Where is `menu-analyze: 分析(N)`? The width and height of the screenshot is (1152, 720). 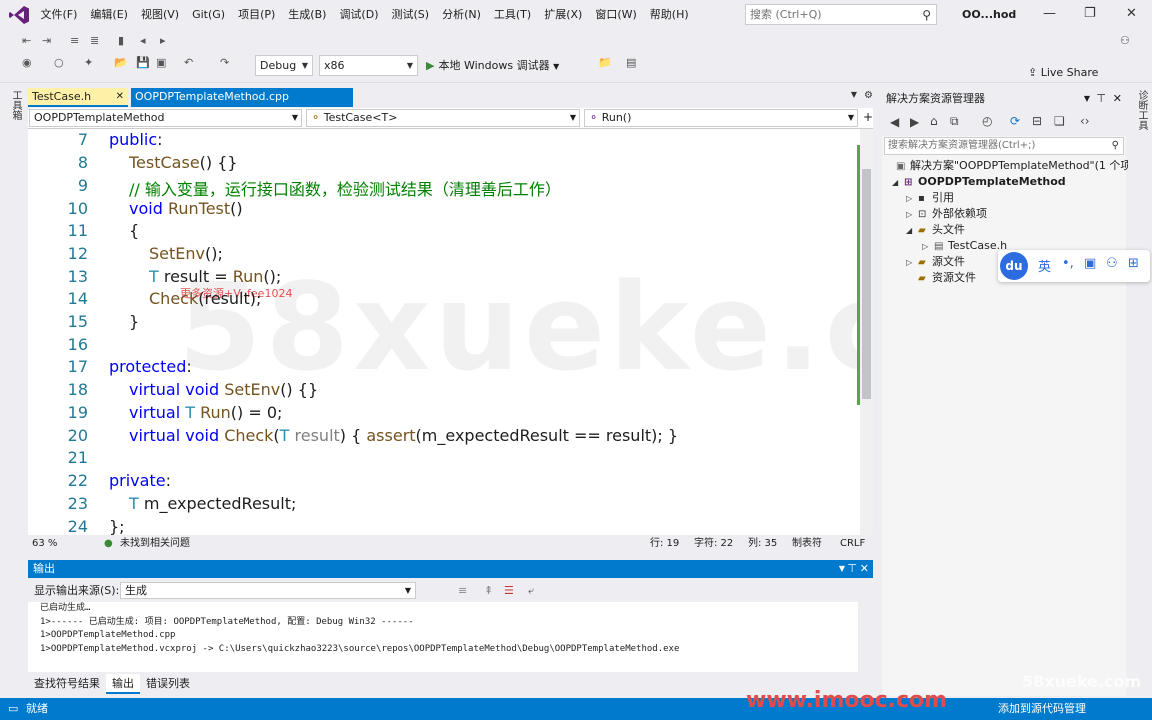
menu-analyze: 分析(N) is located at coordinates (462, 15).